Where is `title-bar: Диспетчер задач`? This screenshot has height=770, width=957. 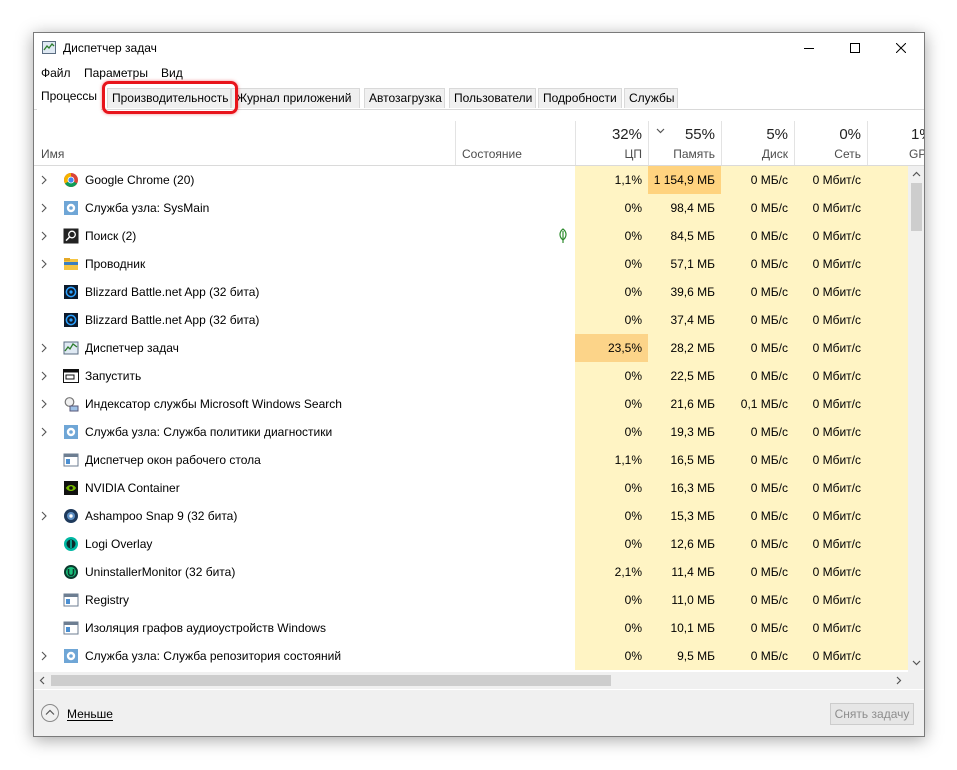
title-bar: Диспетчер задач is located at coordinates (479, 48).